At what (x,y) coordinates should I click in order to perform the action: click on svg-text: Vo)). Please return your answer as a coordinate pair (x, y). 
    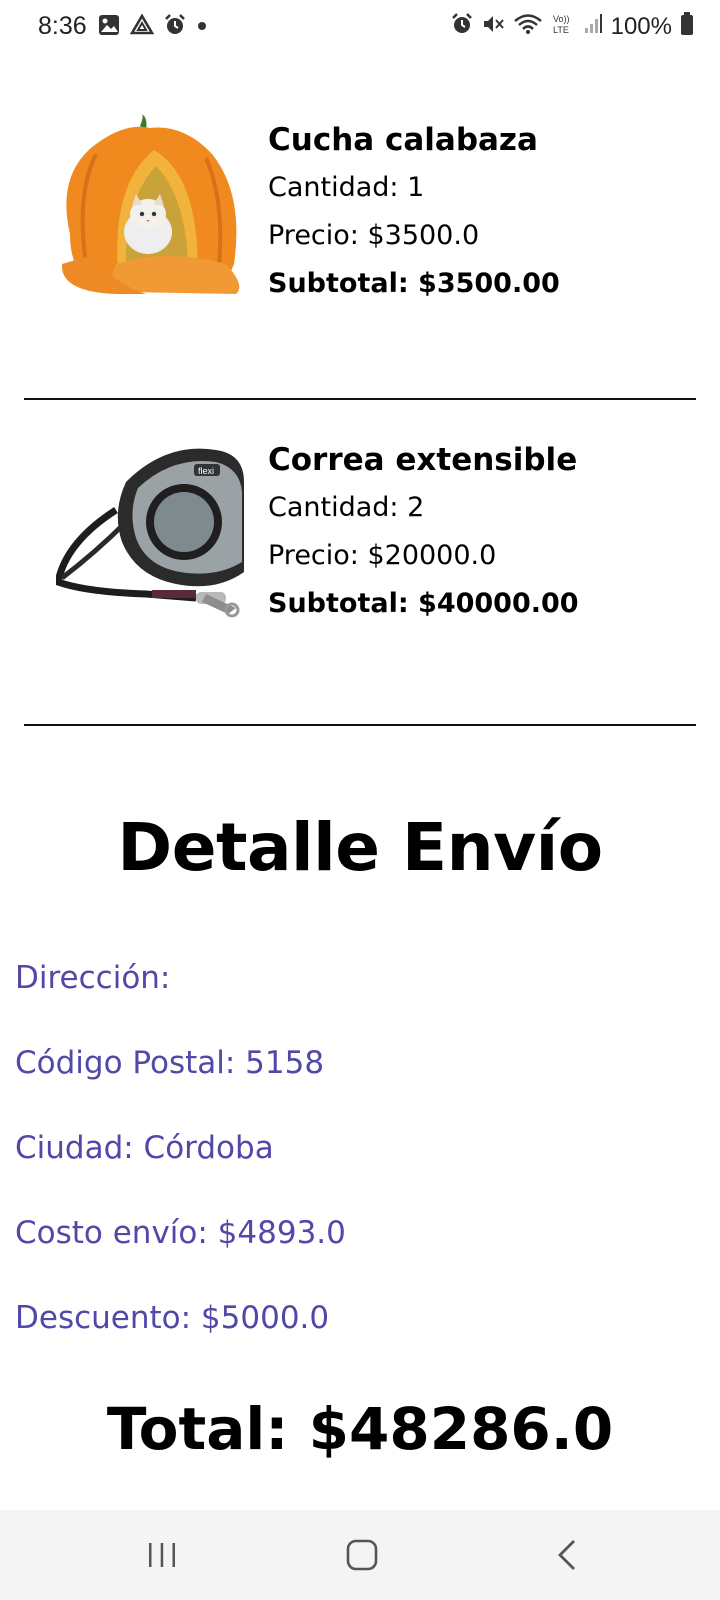
    Looking at the image, I should click on (561, 19).